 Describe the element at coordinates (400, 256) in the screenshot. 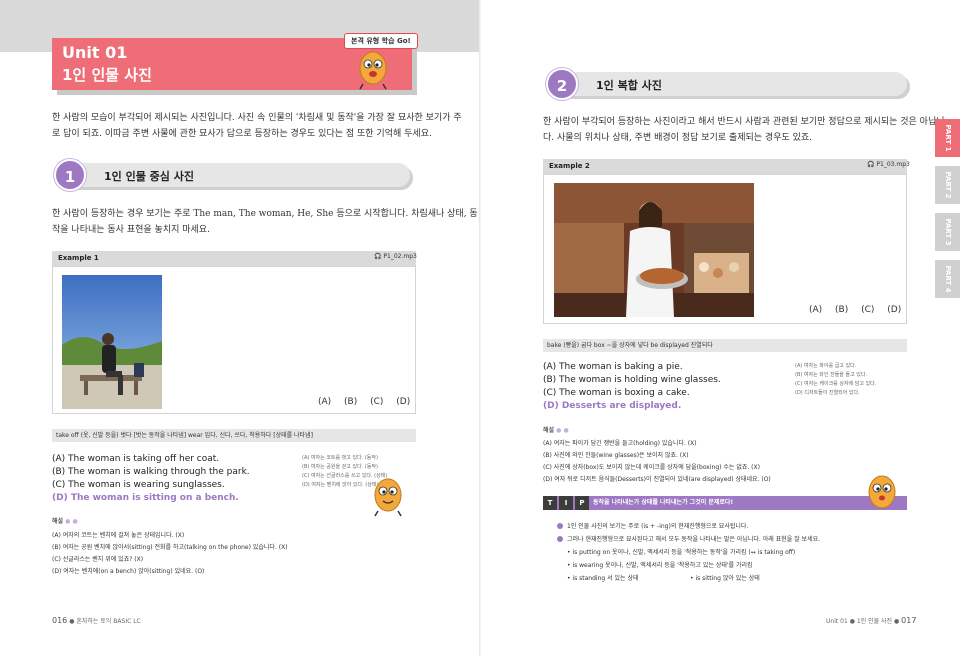

I see `audio-filename: P1_02.mp3` at that location.